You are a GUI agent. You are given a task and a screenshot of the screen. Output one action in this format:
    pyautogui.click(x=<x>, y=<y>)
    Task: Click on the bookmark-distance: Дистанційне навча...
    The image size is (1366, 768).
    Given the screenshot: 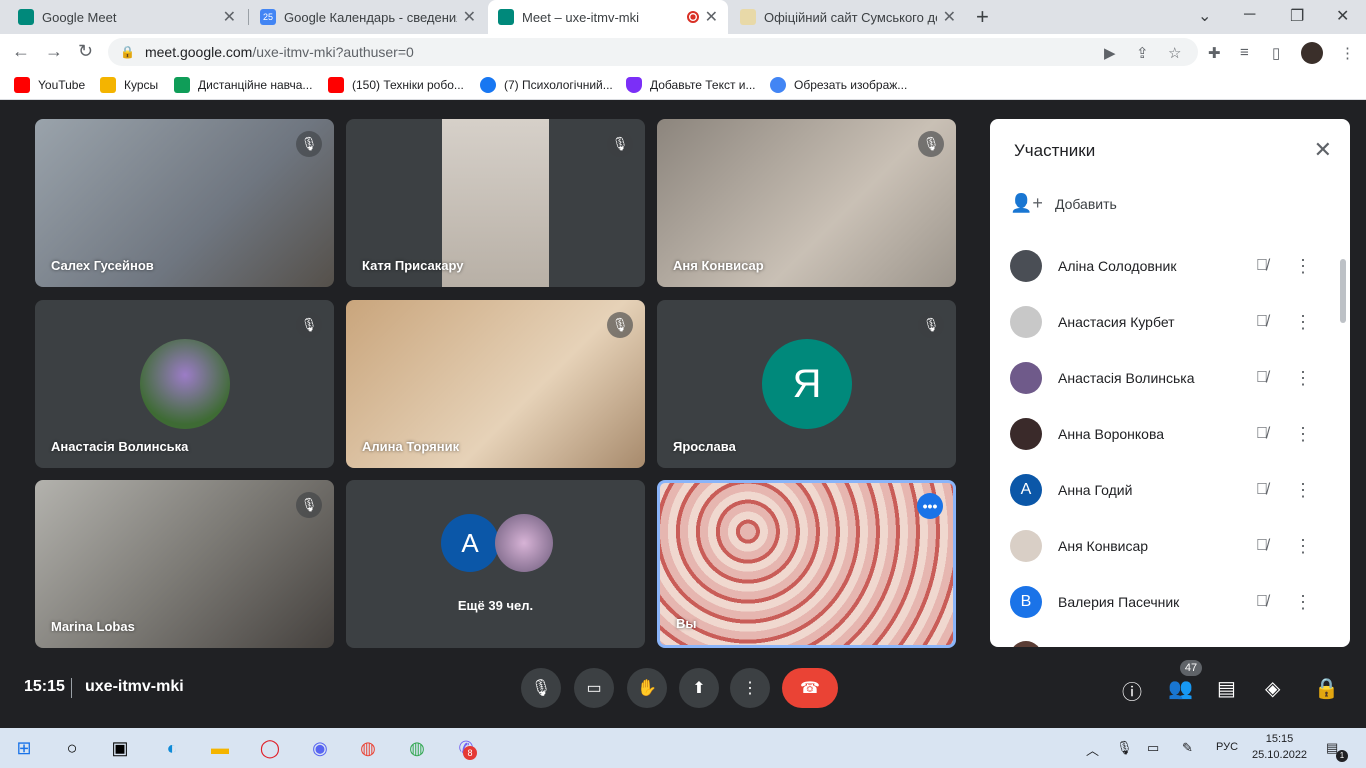 What is the action you would take?
    pyautogui.click(x=243, y=85)
    